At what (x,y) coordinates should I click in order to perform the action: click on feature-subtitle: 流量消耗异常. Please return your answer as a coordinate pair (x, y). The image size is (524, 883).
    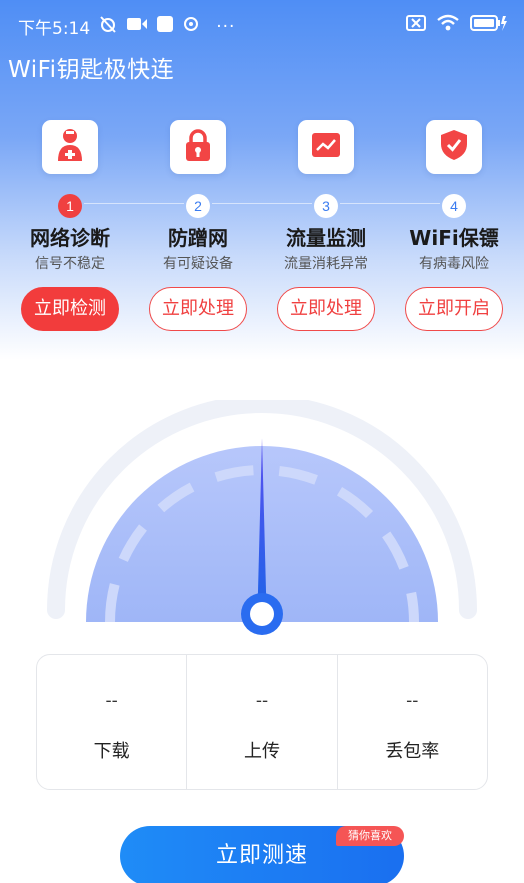
    Looking at the image, I should click on (326, 264).